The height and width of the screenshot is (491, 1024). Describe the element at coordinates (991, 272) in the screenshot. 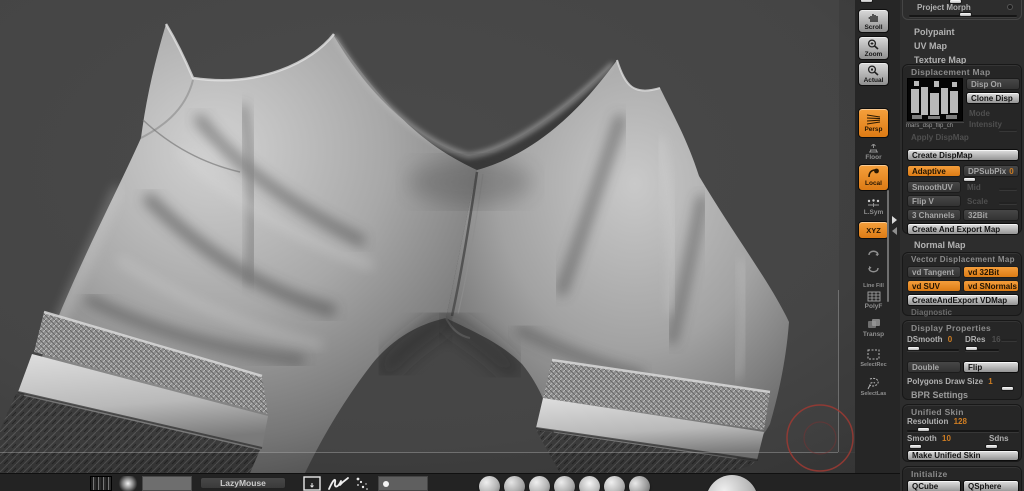

I see `vd-32bit-button: vd 32Bit` at that location.